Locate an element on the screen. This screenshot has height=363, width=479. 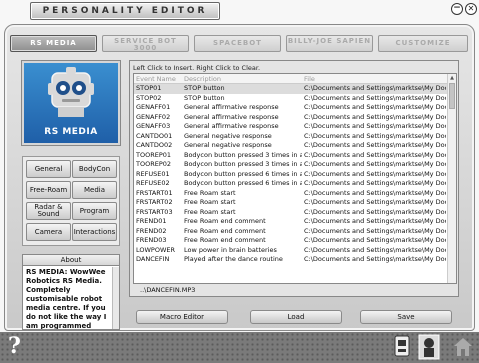
nav-camera: Camera is located at coordinates (48, 232).